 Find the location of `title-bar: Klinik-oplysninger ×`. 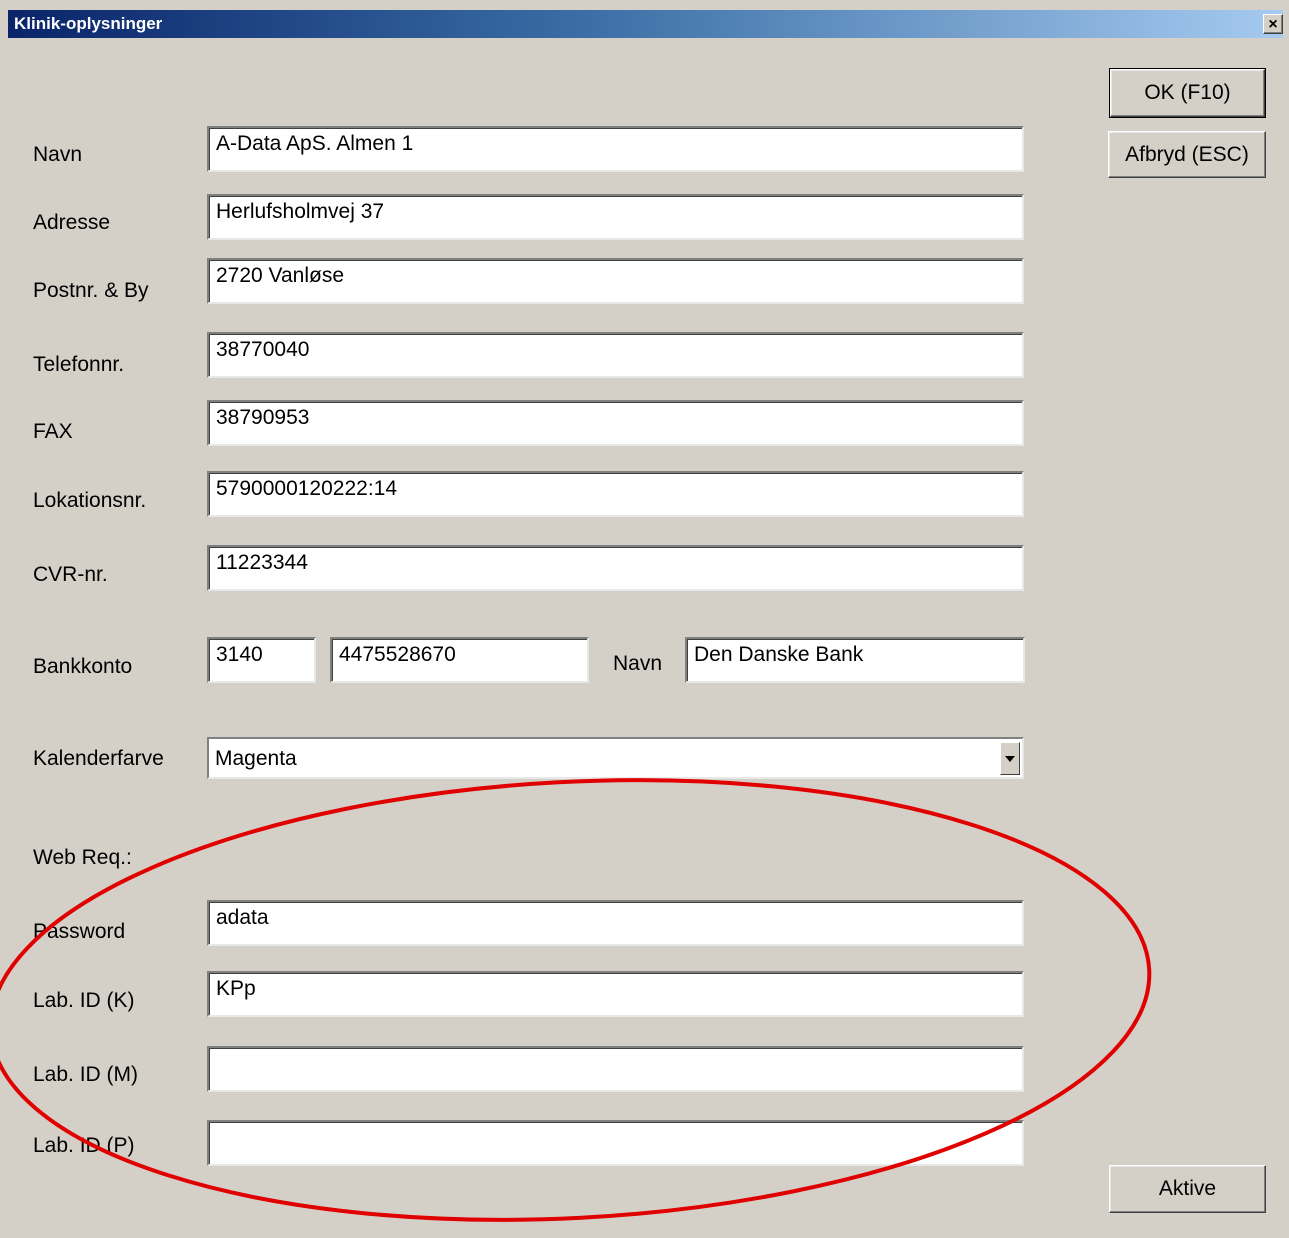

title-bar: Klinik-oplysninger × is located at coordinates (645, 24).